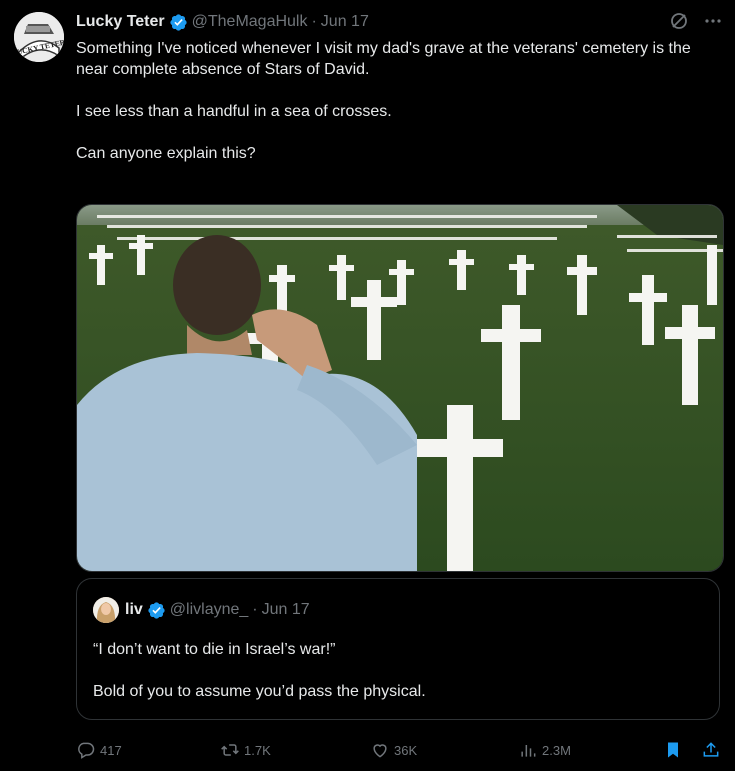  What do you see at coordinates (120, 22) in the screenshot?
I see `author-name: Lucky Teter` at bounding box center [120, 22].